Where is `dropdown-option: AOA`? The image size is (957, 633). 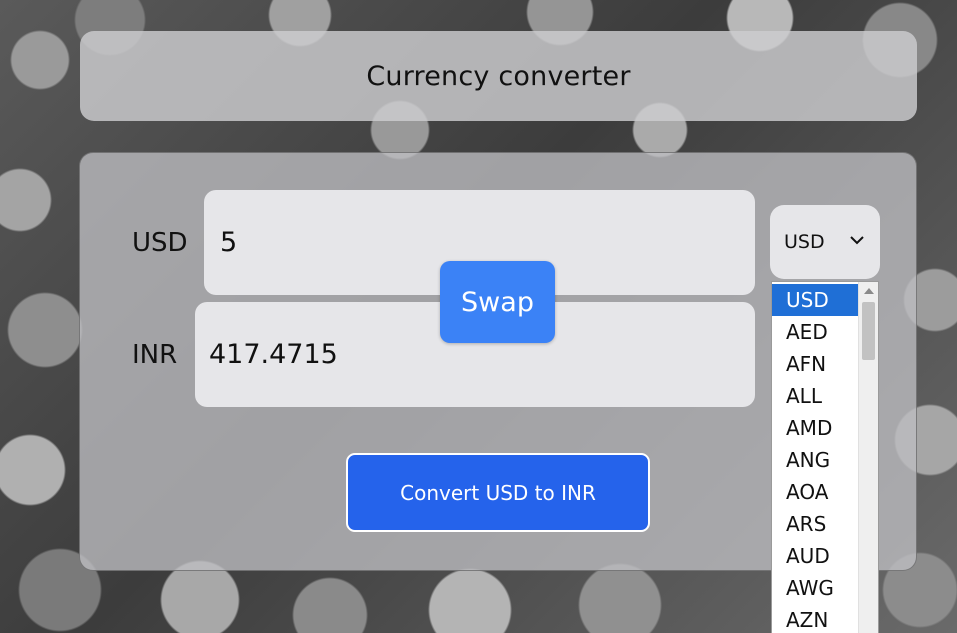 dropdown-option: AOA is located at coordinates (815, 492).